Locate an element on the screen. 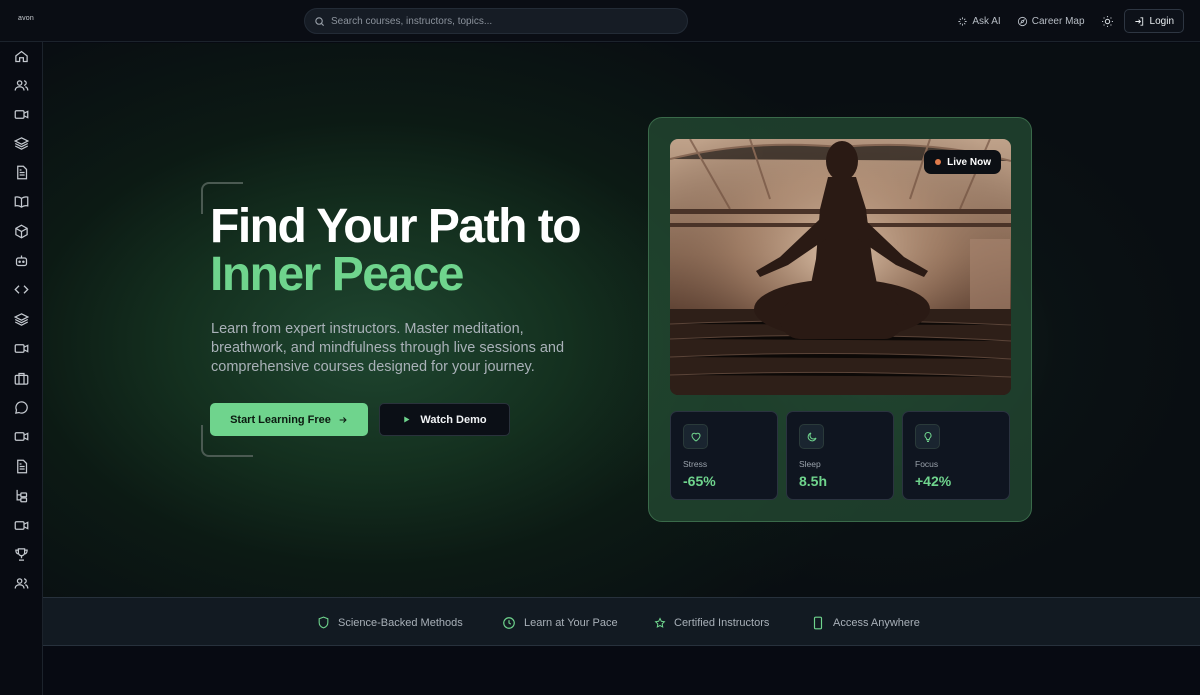 Image resolution: width=1200 pixels, height=695 pixels. sidebar-item-community is located at coordinates (21, 85).